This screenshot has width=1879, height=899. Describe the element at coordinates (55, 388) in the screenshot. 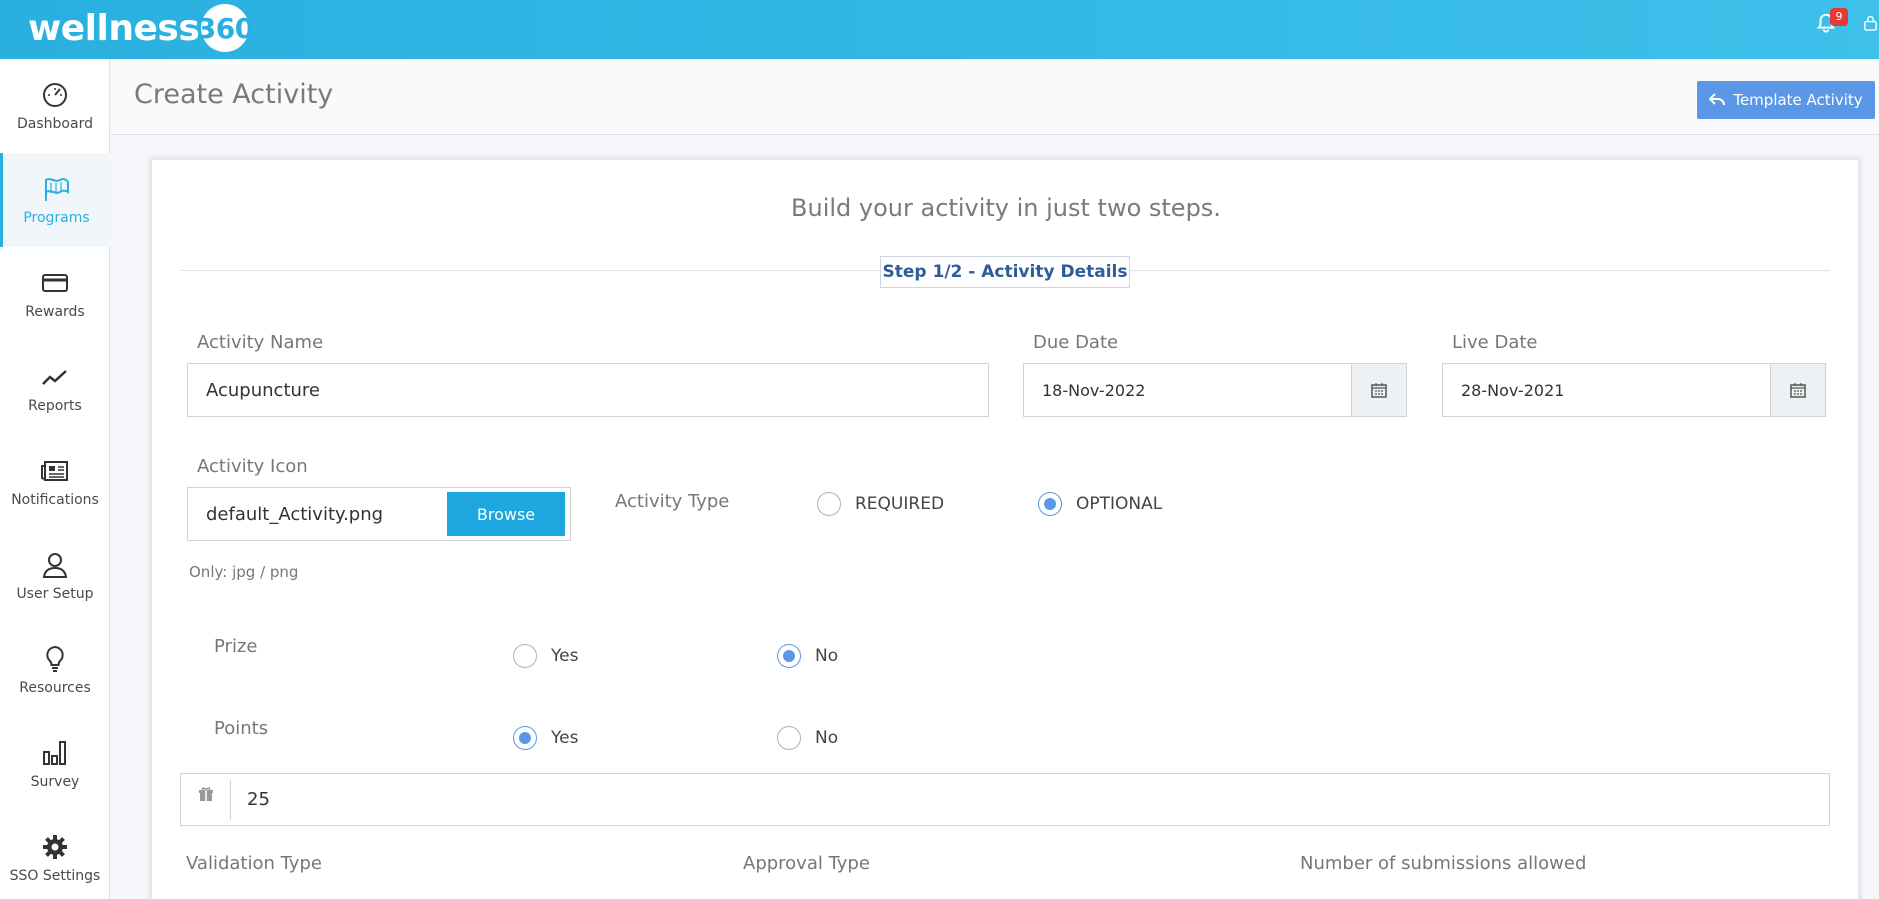

I see `sidebar-item-reports: Reports` at that location.